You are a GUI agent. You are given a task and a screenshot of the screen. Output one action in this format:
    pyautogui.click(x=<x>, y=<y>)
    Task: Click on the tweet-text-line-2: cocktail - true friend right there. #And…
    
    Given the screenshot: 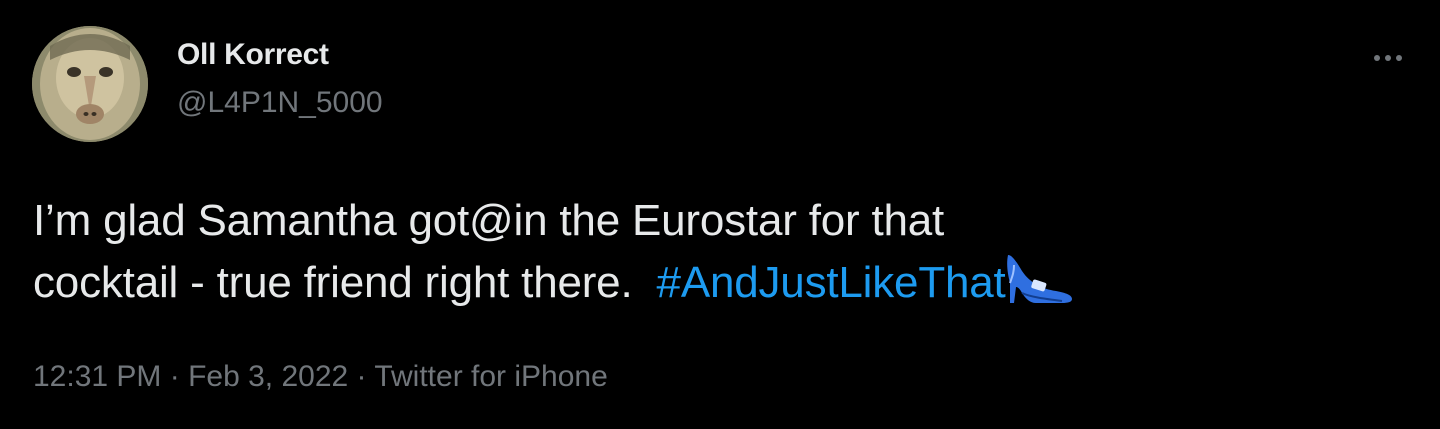 What is the action you would take?
    pyautogui.click(x=713, y=283)
    